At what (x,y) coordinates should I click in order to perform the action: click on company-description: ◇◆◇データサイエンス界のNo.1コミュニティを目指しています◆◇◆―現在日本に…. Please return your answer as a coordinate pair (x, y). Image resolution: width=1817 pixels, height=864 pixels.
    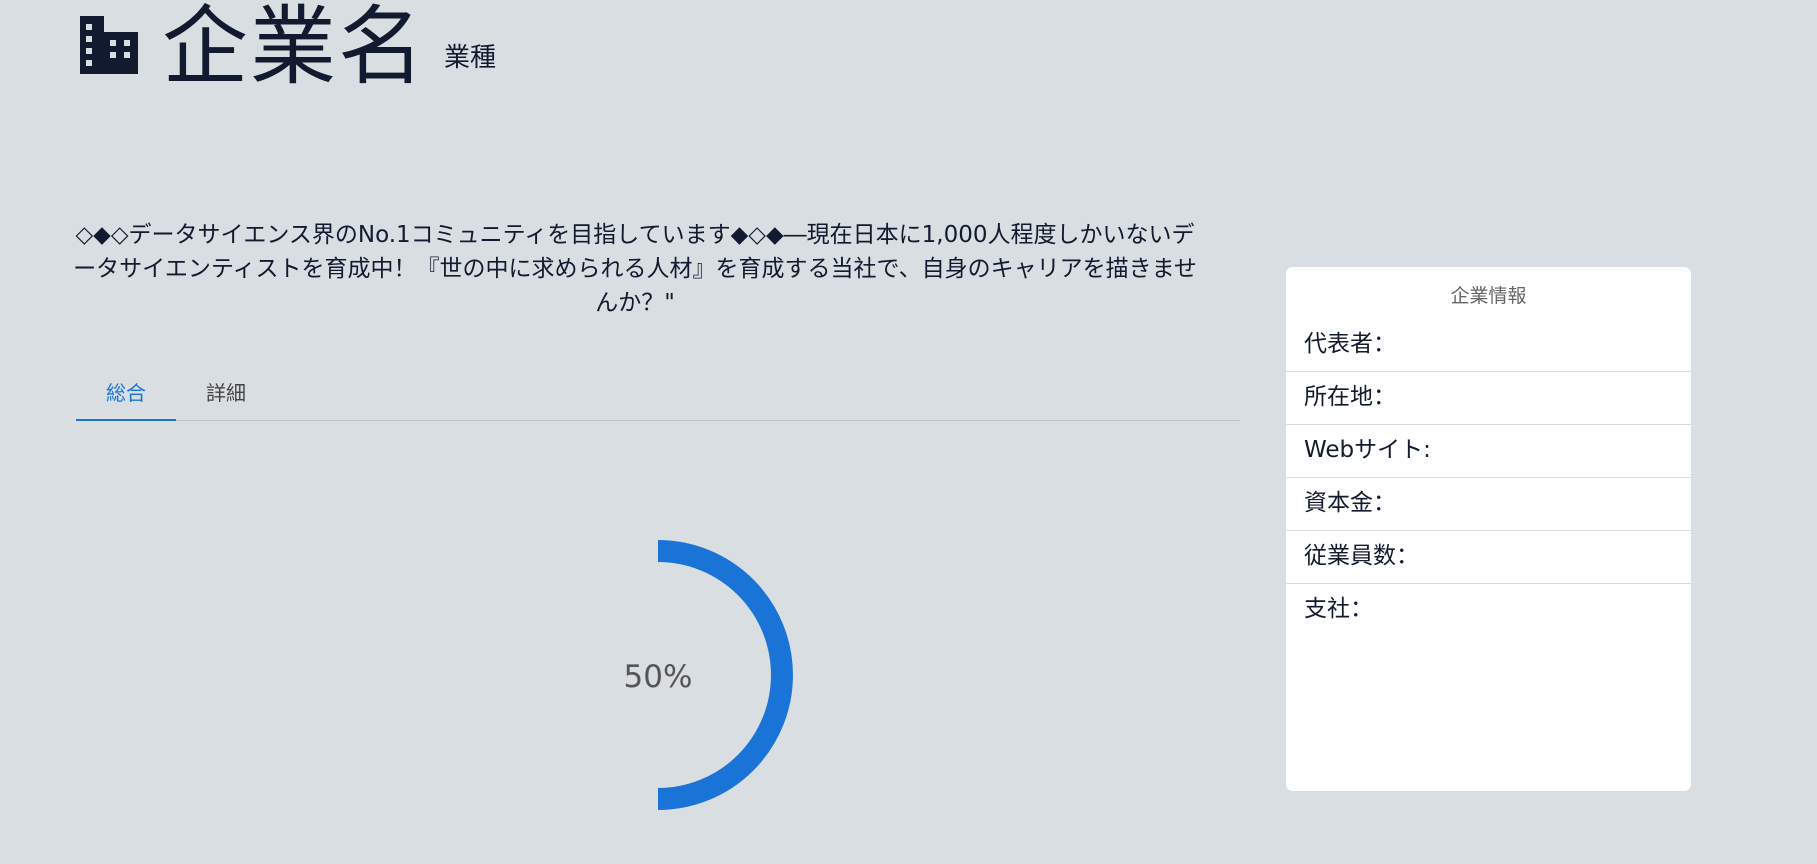
    Looking at the image, I should click on (635, 269).